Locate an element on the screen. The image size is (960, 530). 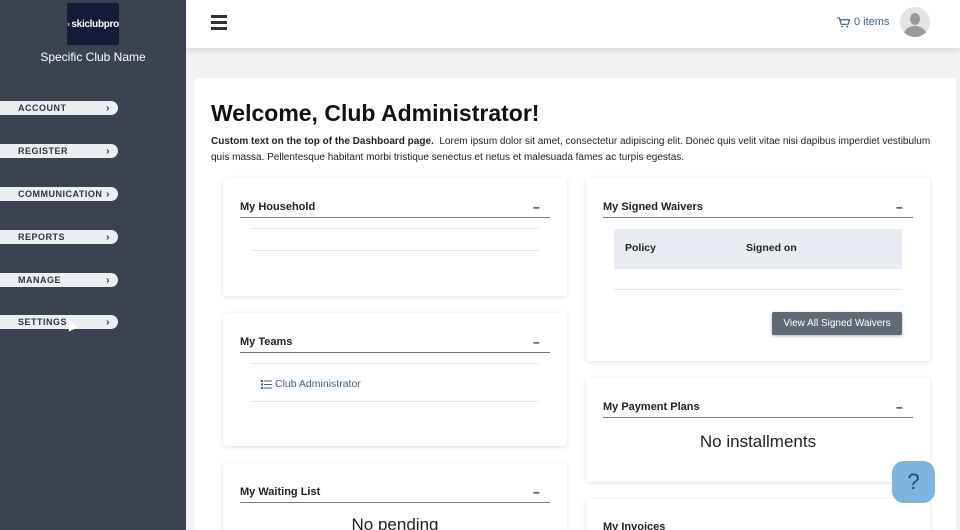
sidebar-item-settings: SETTINGS › is located at coordinates (59, 322).